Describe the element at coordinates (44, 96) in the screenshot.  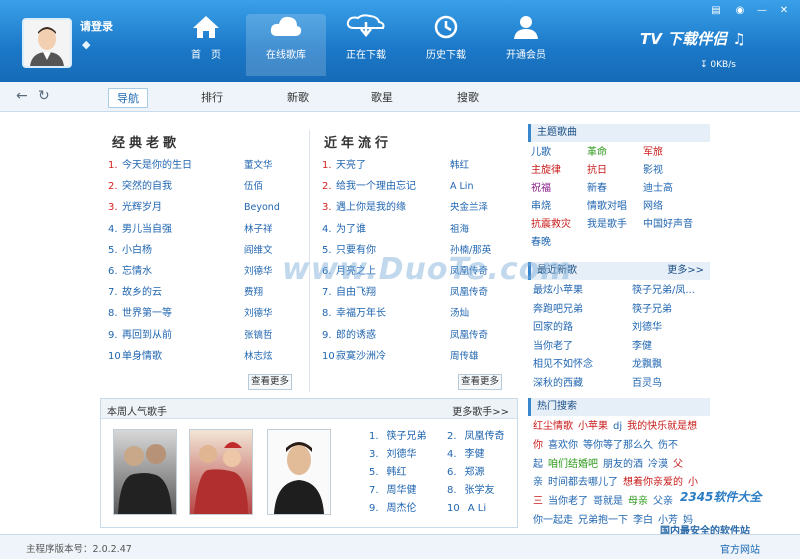
I see `refresh-icon: ↻` at that location.